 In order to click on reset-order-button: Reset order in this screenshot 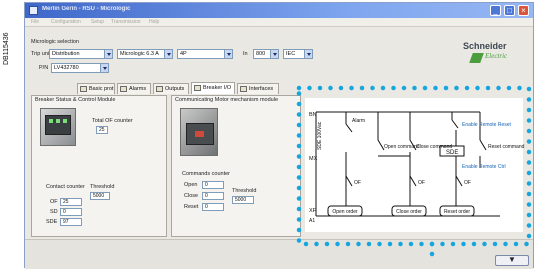, I will do `click(457, 211)`.